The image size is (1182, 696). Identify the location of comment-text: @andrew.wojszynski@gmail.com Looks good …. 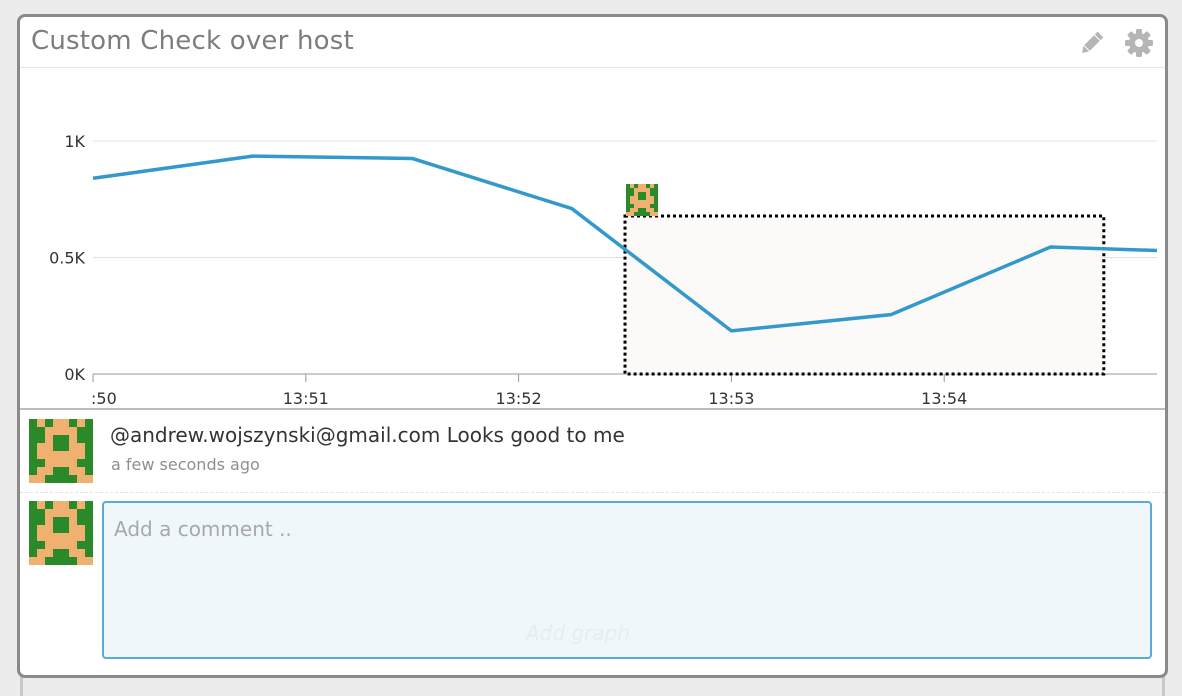
(367, 435).